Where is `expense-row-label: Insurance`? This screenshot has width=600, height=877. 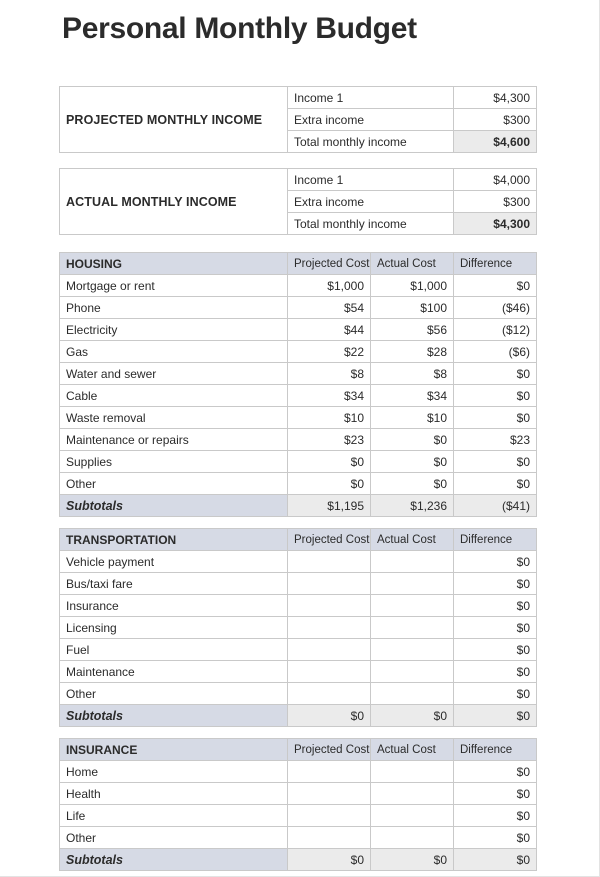 expense-row-label: Insurance is located at coordinates (173, 605).